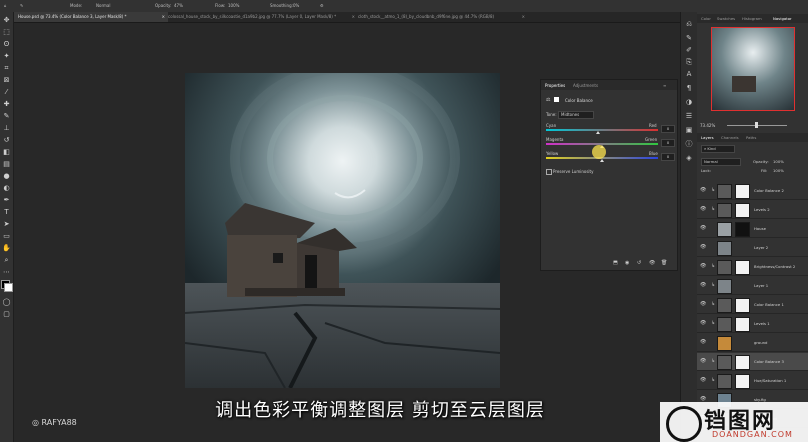  What do you see at coordinates (760, 342) in the screenshot?
I see `layer-name: ground` at bounding box center [760, 342].